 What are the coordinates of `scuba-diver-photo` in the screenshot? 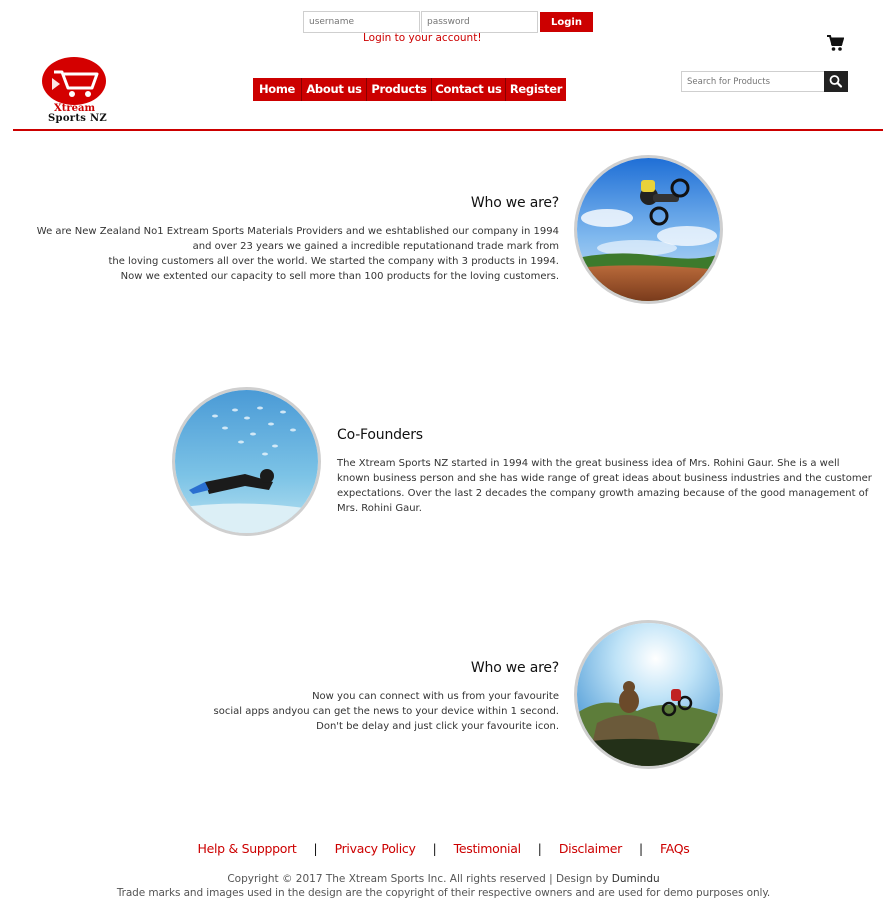 It's located at (246, 461).